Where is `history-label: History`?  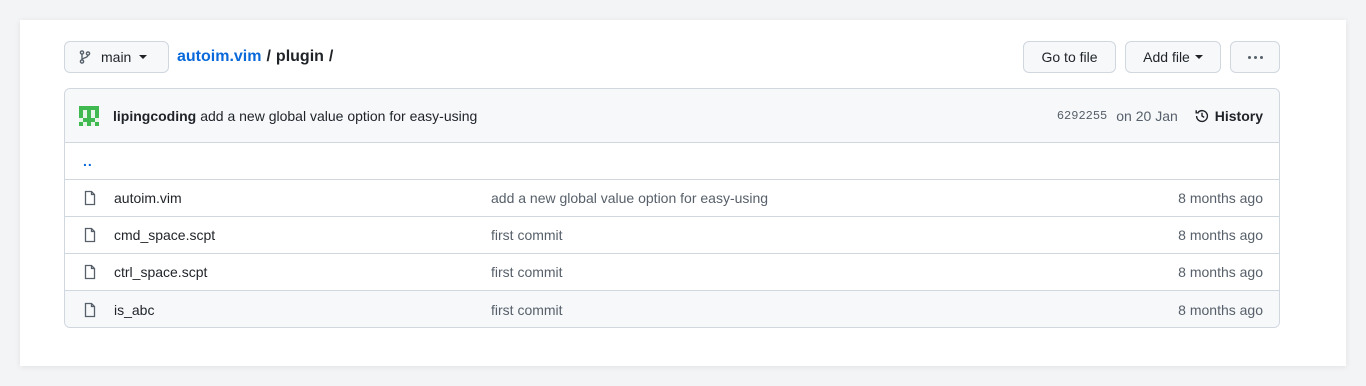 history-label: History is located at coordinates (1238, 115).